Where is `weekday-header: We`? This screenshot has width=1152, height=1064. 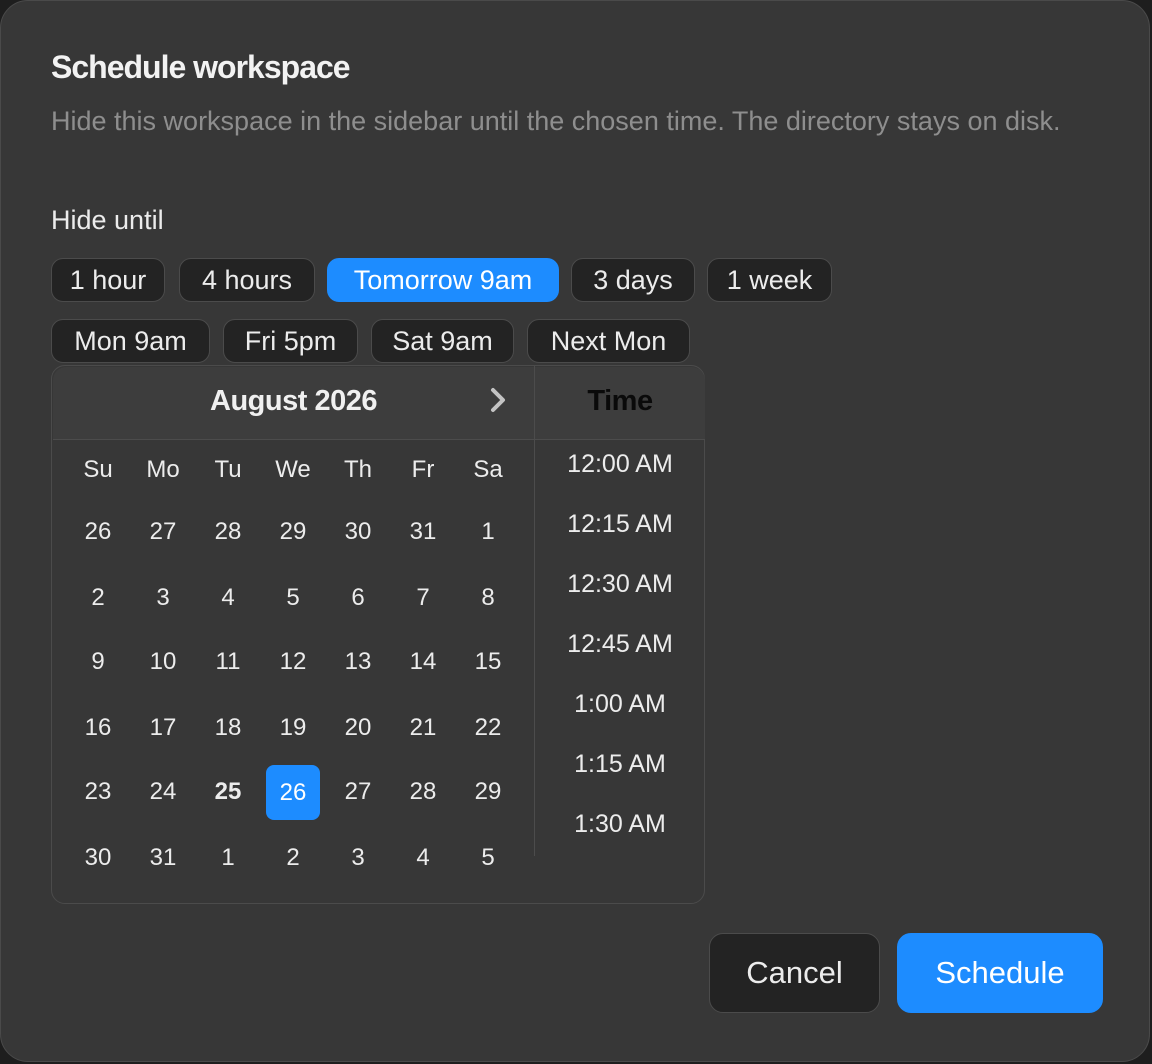 weekday-header: We is located at coordinates (293, 469).